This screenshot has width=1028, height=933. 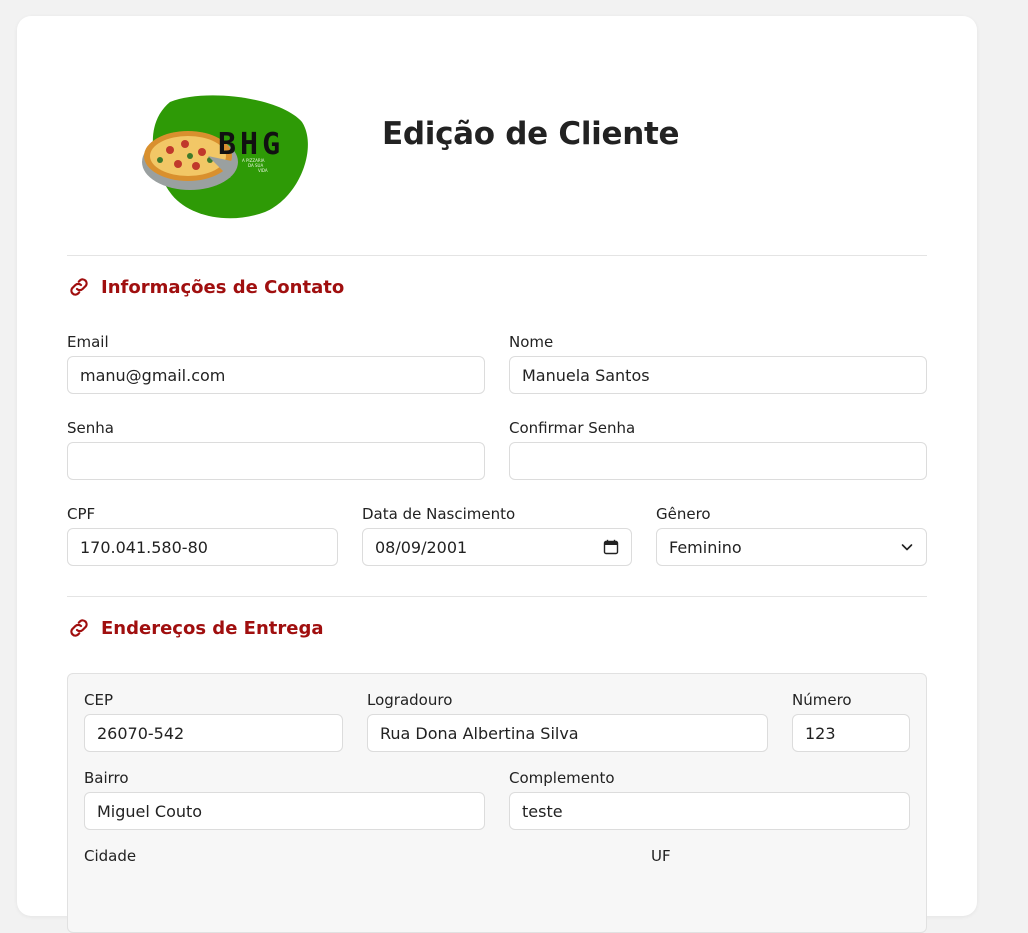 What do you see at coordinates (497, 547) in the screenshot?
I see `nascimento-field: 08/09/2001` at bounding box center [497, 547].